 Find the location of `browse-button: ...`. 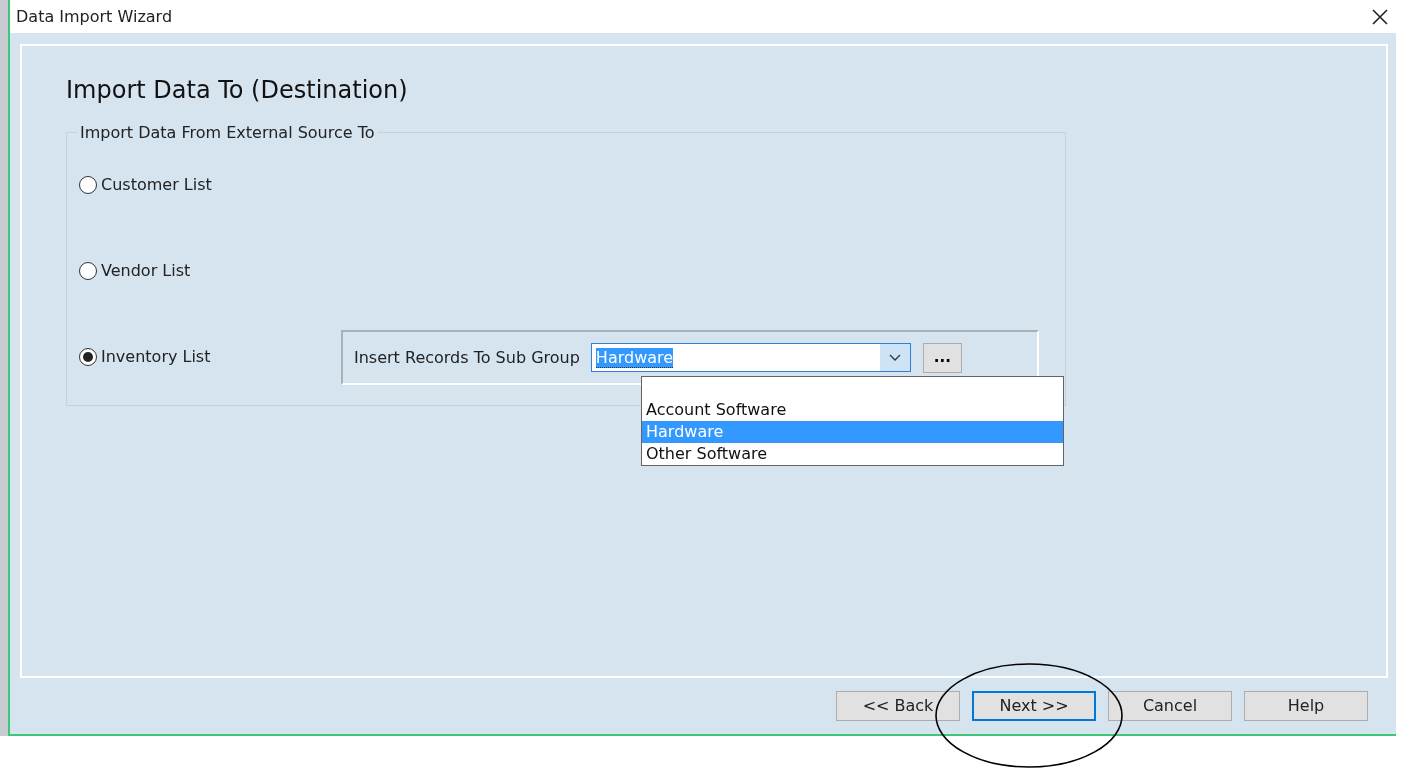

browse-button: ... is located at coordinates (942, 357).